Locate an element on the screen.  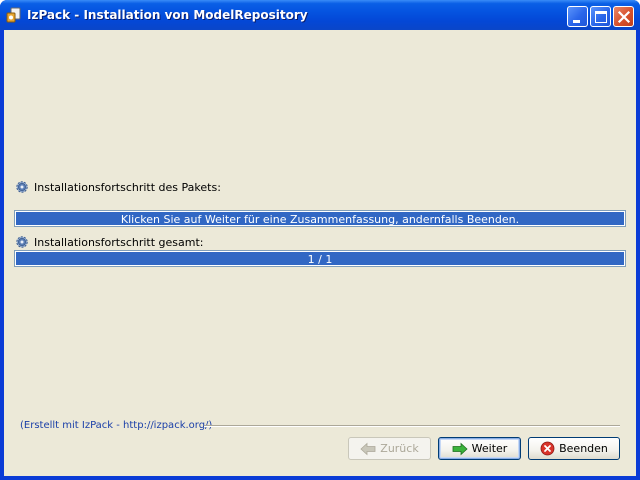
overall-progress-label-row: Installationsfortschritt gesamt: is located at coordinates (109, 242).